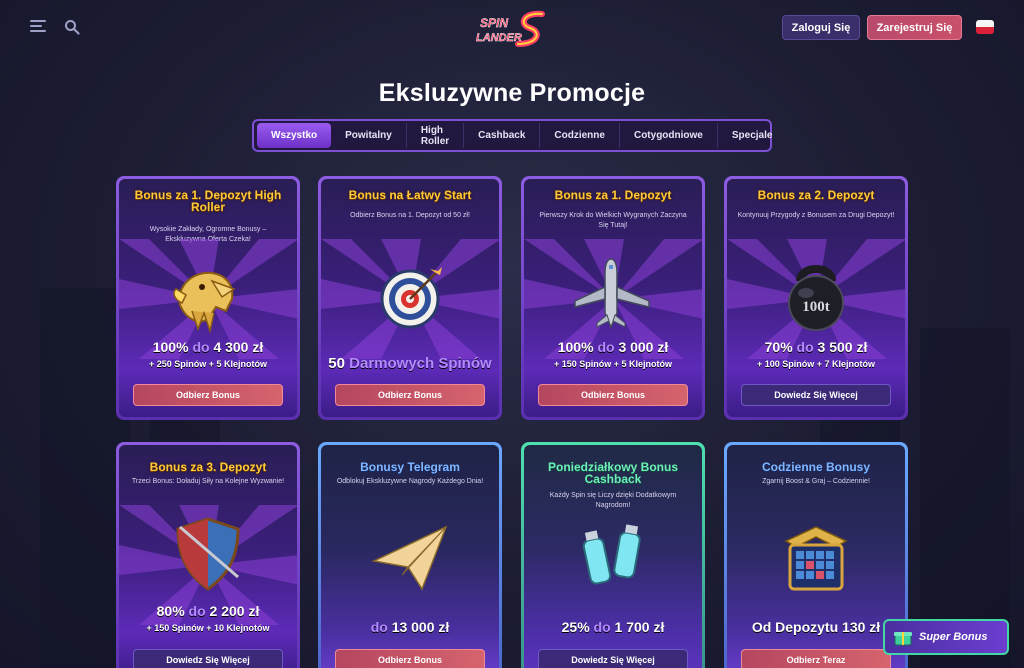  Describe the element at coordinates (816, 658) in the screenshot. I see `claim-now-button: Odbierz Teraz` at that location.